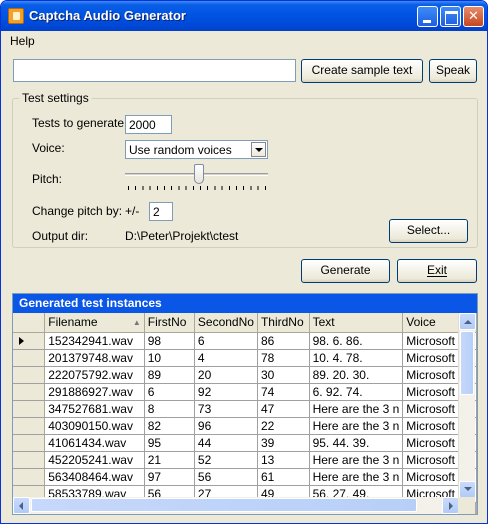  What do you see at coordinates (94, 358) in the screenshot?
I see `cell-filename: 201379748.wav` at bounding box center [94, 358].